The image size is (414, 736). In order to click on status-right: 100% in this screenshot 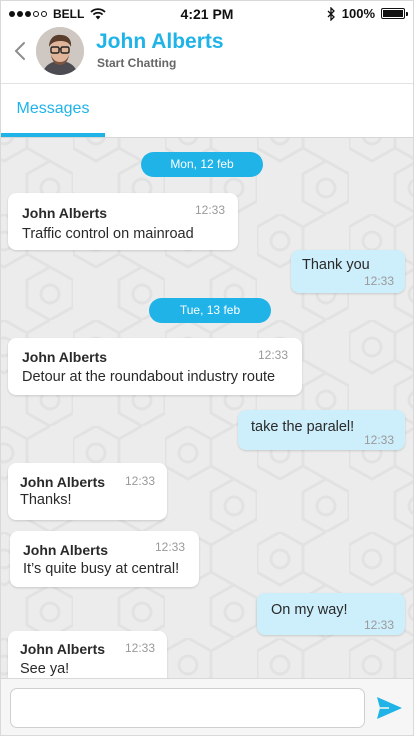, I will do `click(367, 13)`.